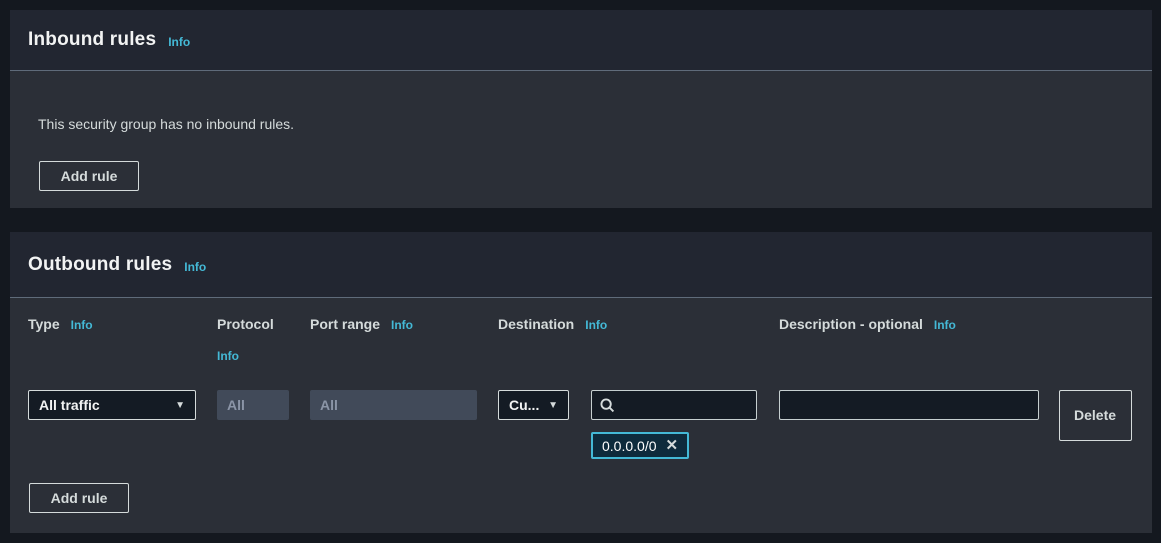 This screenshot has width=1161, height=543. Describe the element at coordinates (536, 324) in the screenshot. I see `column-label-destination: Destination` at that location.